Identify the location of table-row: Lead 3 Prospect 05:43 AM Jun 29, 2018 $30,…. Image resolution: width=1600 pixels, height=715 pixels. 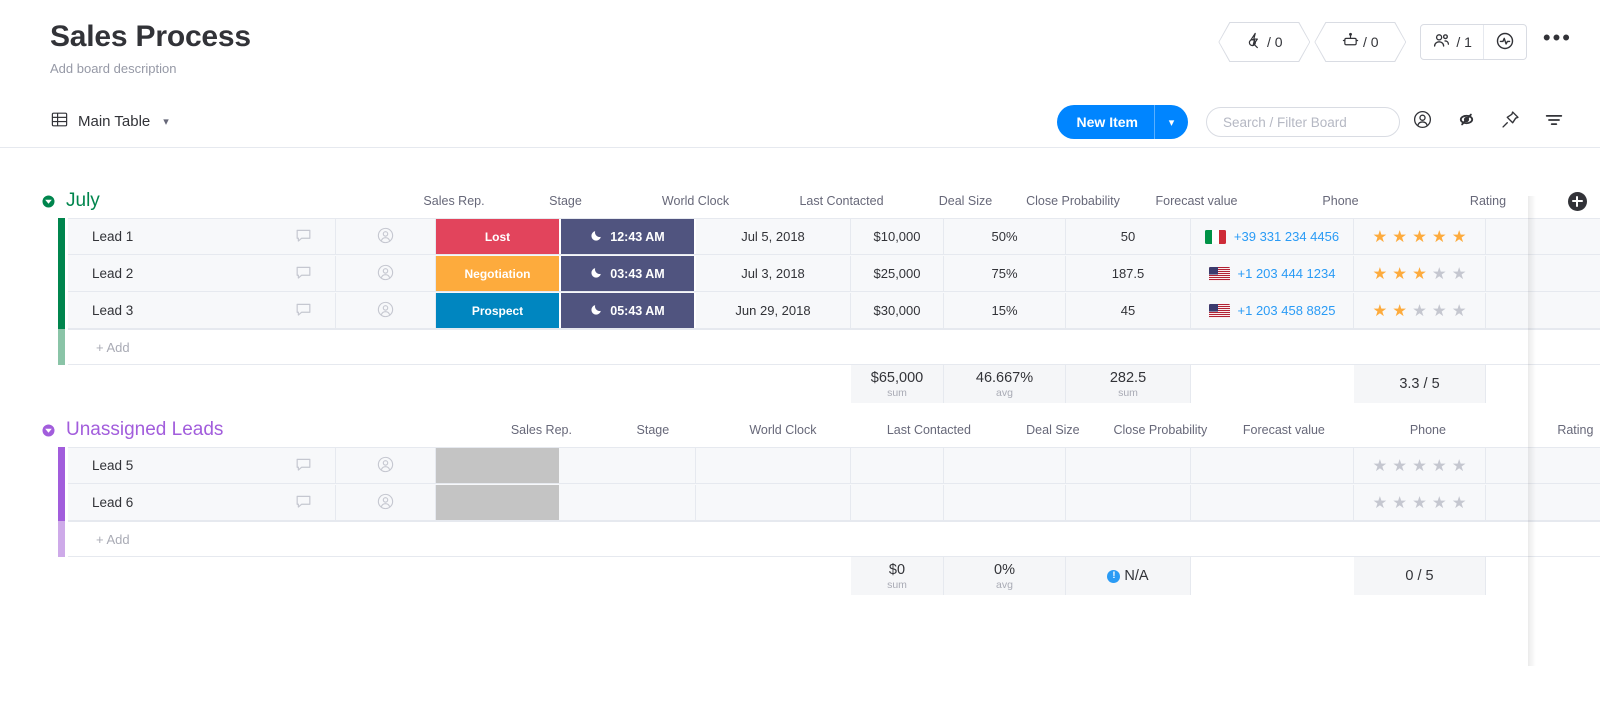
(829, 310).